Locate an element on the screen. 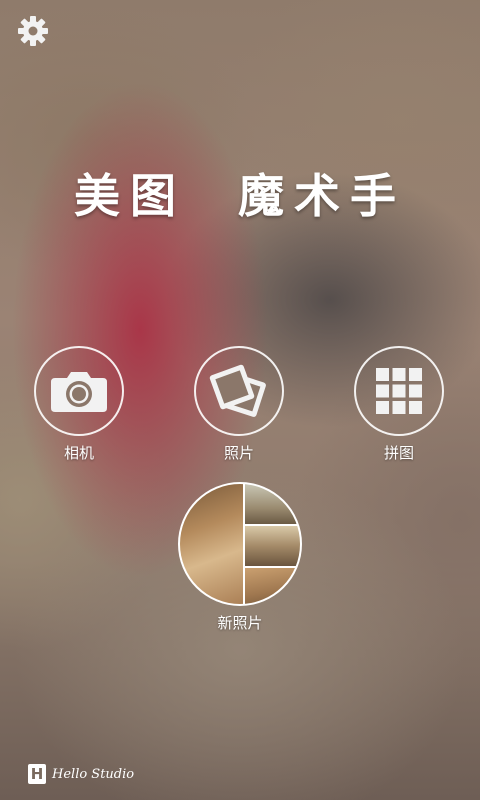 This screenshot has height=800, width=480. collage-circle is located at coordinates (399, 391).